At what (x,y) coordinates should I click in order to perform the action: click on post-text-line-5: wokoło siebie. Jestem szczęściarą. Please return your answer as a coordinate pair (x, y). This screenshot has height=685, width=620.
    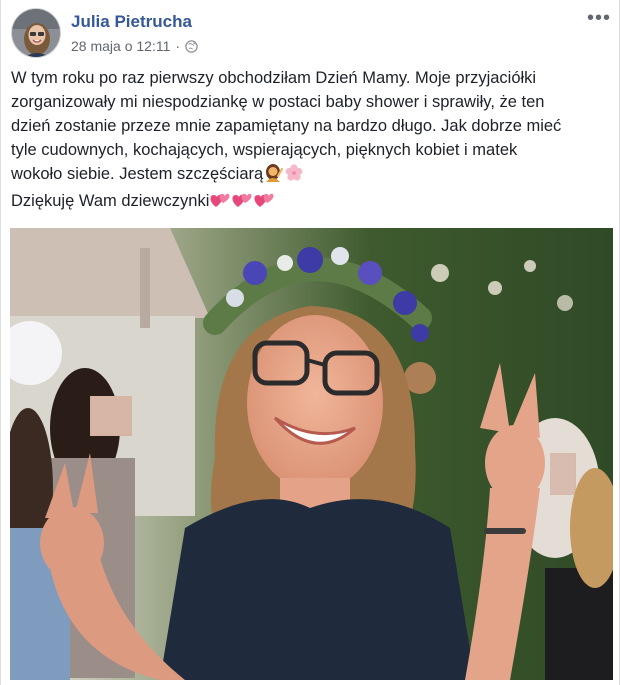
    Looking at the image, I should click on (311, 175).